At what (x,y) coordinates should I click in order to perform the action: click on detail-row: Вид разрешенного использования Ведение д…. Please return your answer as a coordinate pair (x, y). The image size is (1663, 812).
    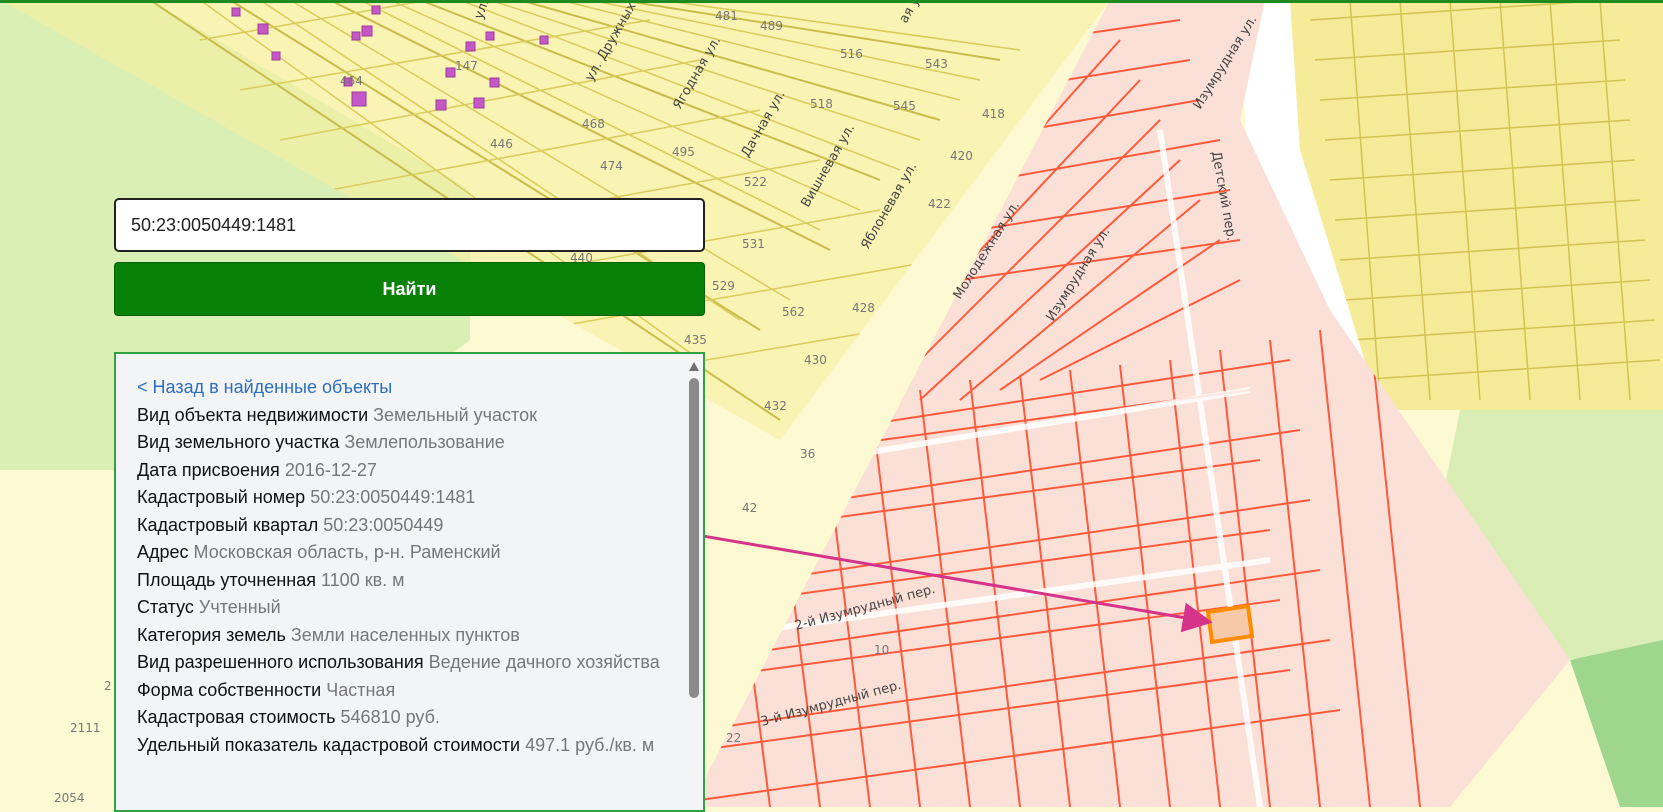
    Looking at the image, I should click on (407, 663).